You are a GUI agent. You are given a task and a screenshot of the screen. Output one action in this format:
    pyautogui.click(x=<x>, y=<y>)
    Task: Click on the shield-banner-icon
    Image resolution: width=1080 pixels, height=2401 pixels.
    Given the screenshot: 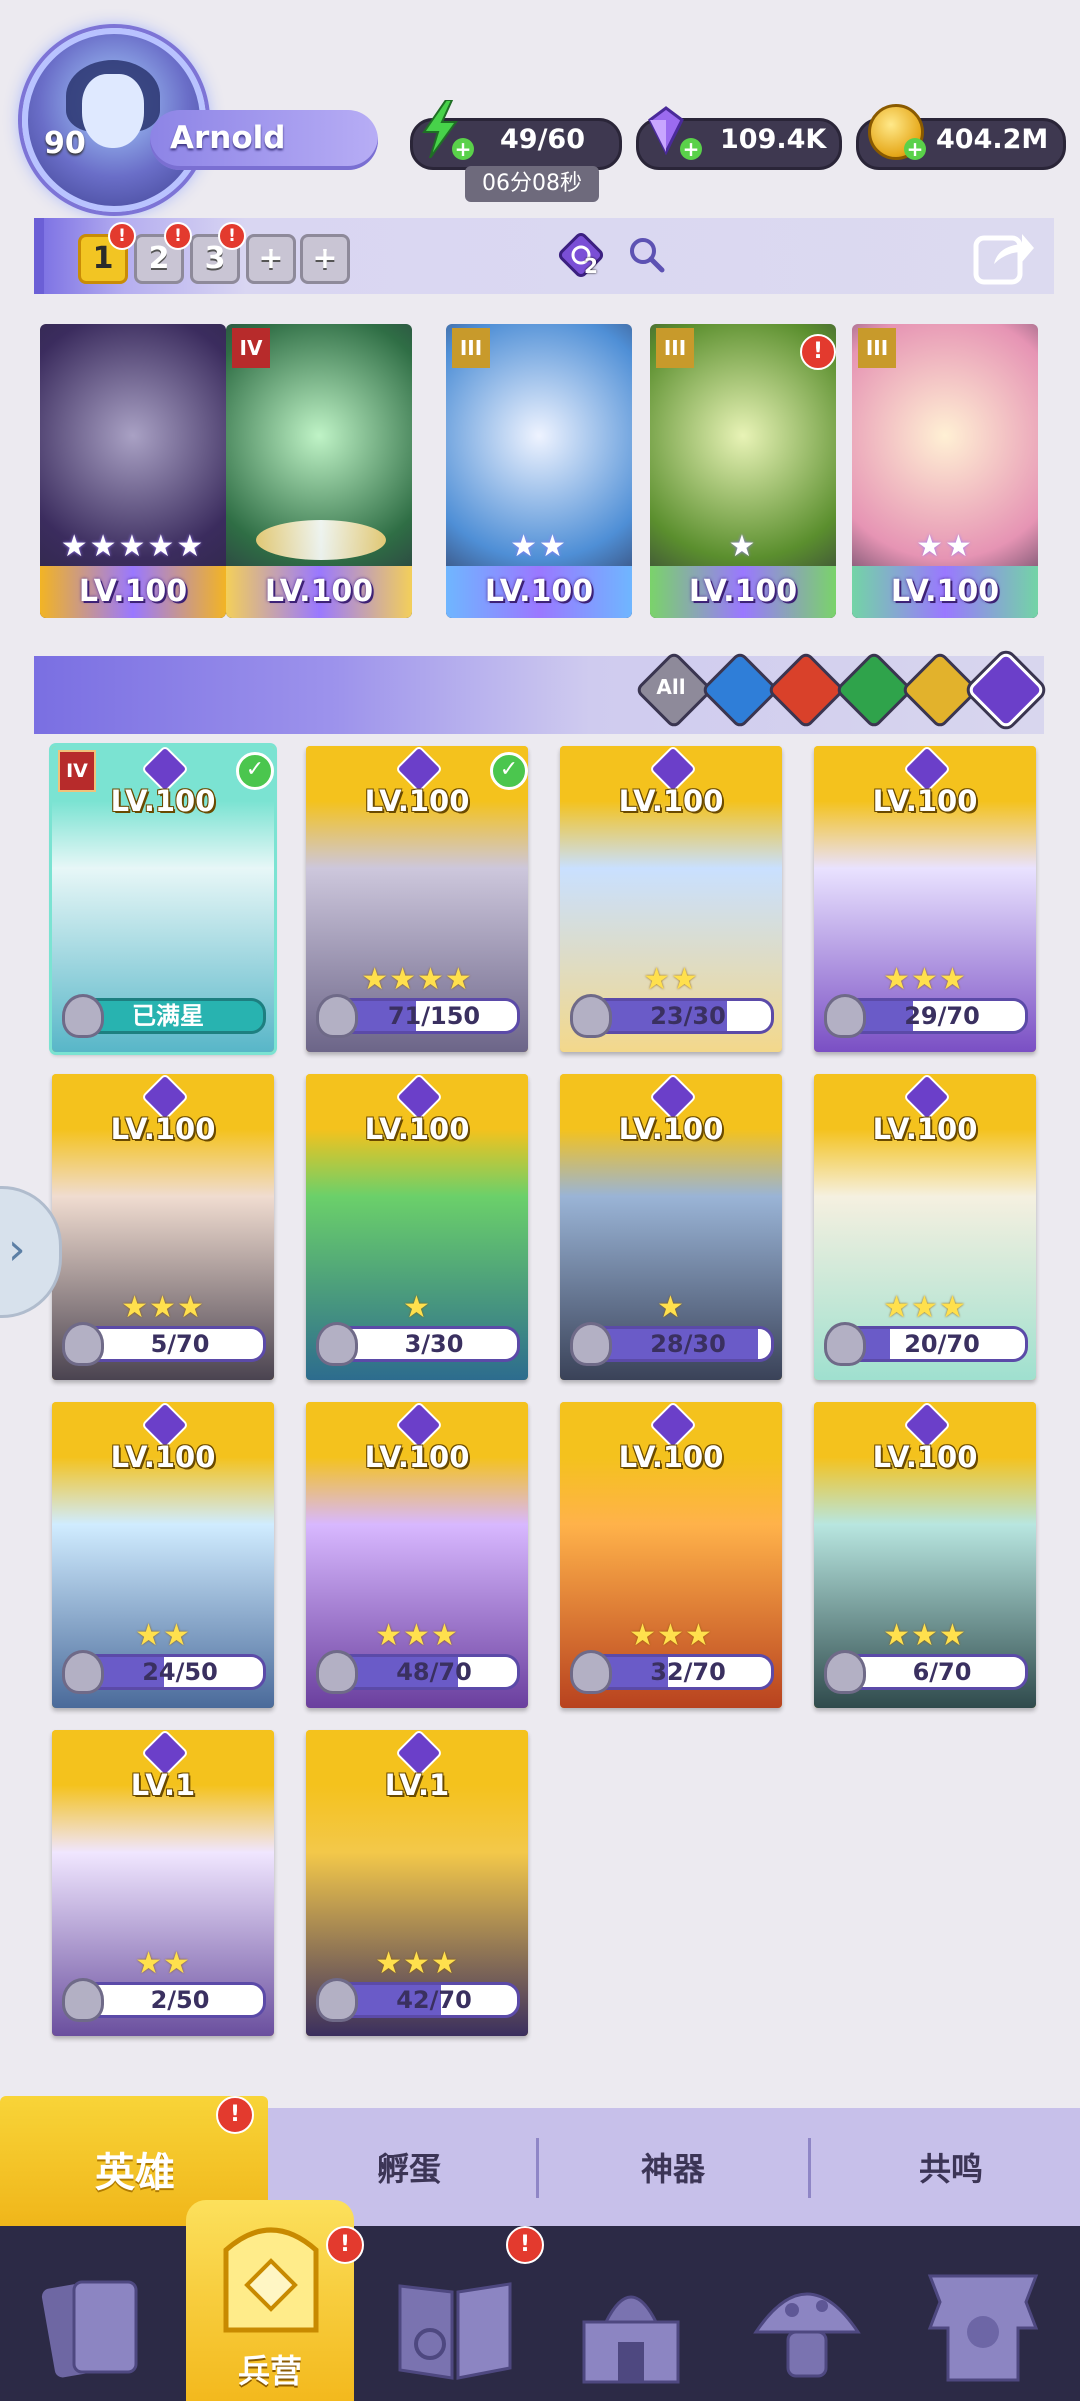 What is the action you would take?
    pyautogui.click(x=983, y=2327)
    